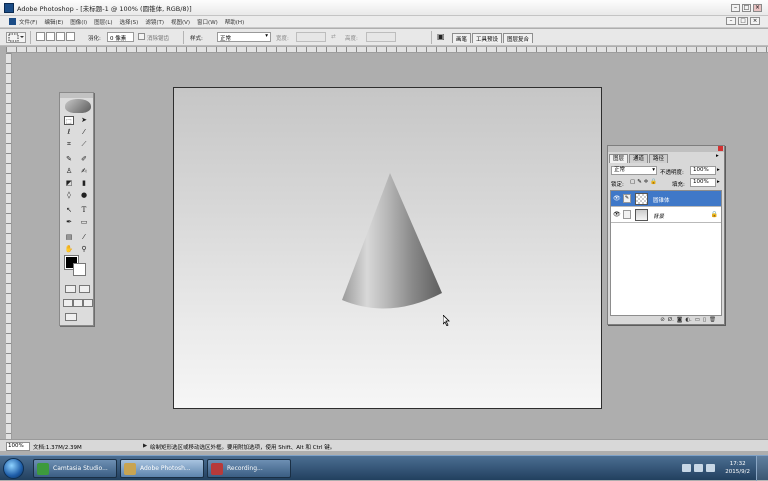  I want to click on feather-input: 0 像素, so click(120, 37).